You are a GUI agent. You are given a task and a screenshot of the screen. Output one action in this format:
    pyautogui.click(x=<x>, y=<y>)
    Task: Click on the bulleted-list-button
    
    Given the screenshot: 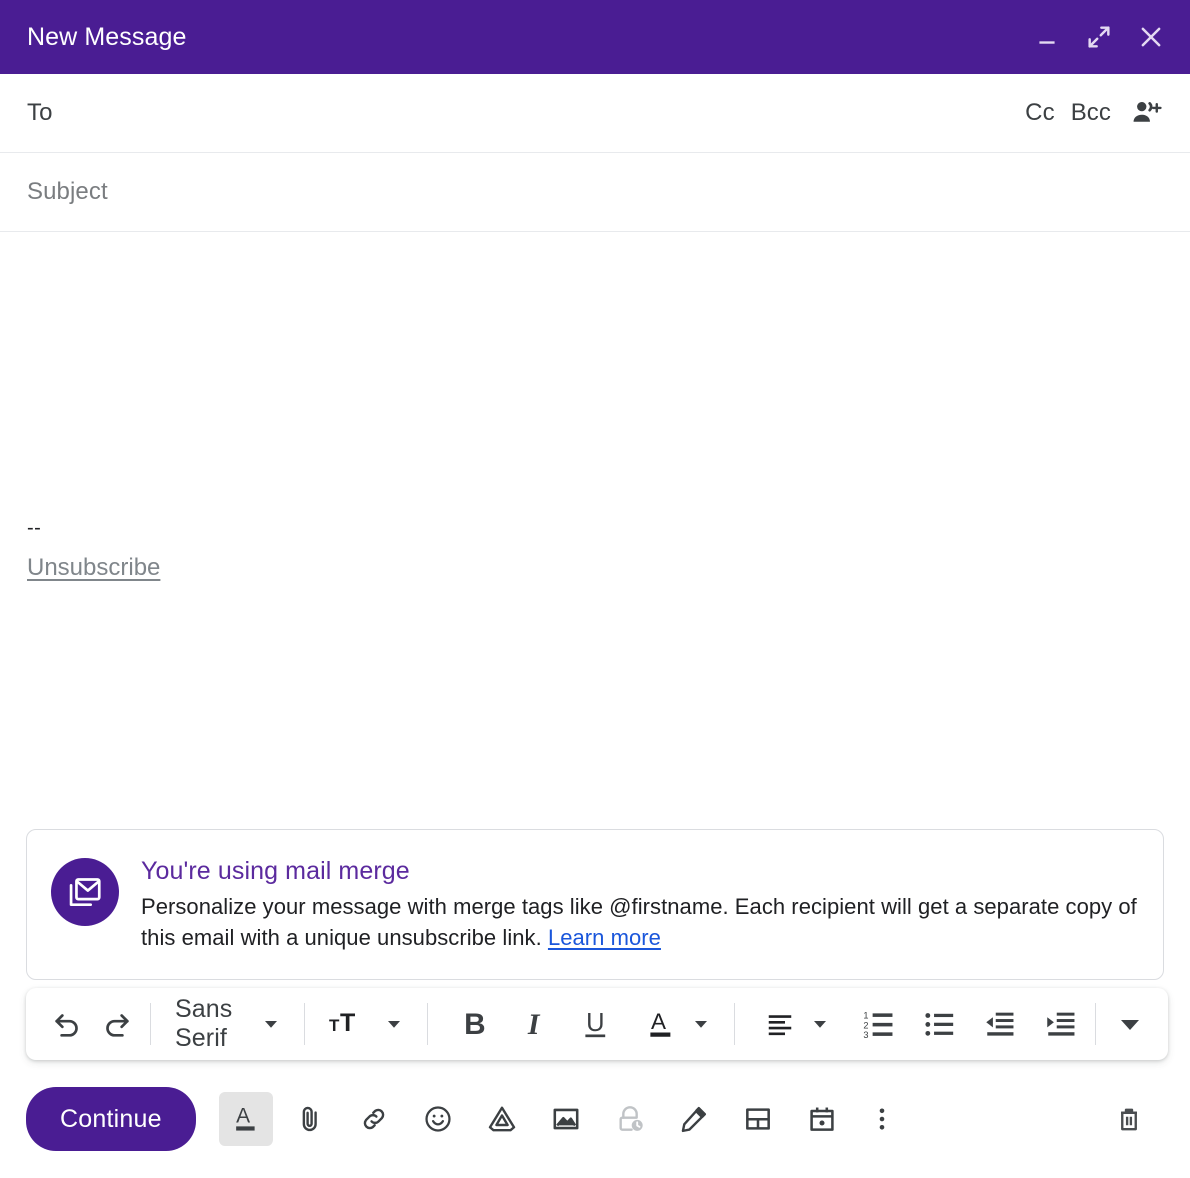 What is the action you would take?
    pyautogui.click(x=940, y=1024)
    